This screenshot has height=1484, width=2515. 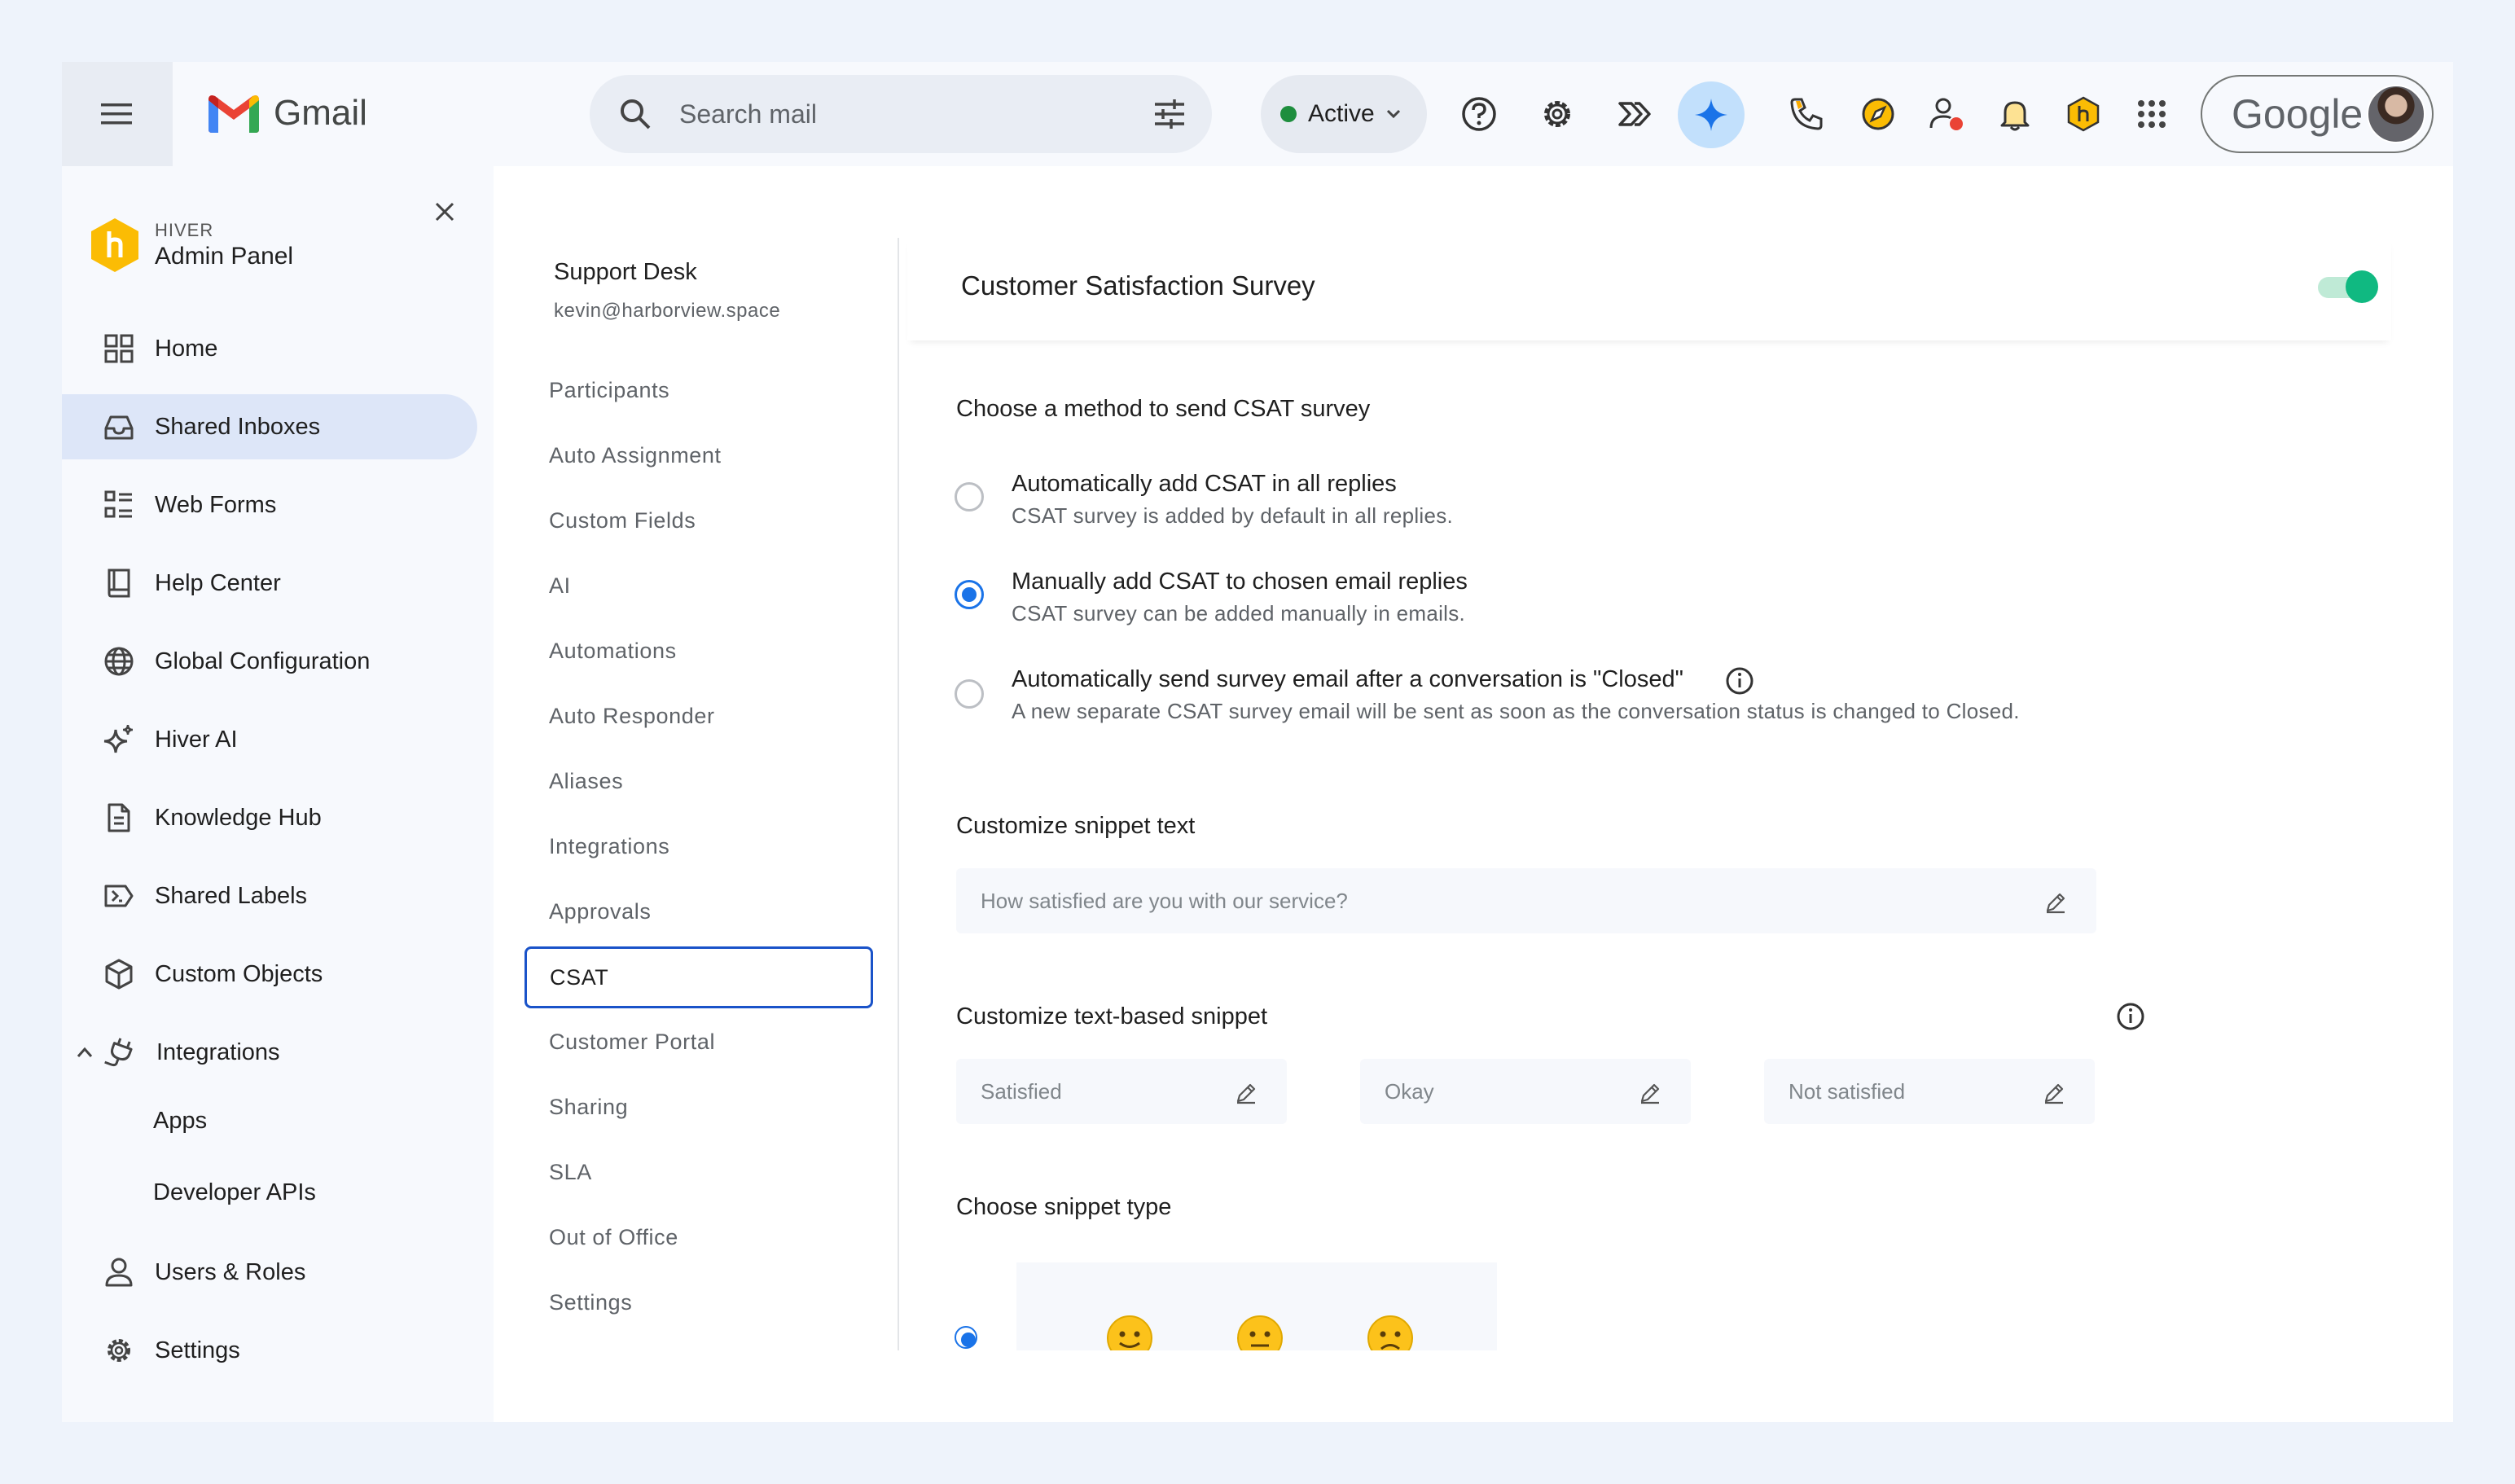 I want to click on gemini-button, so click(x=1712, y=114).